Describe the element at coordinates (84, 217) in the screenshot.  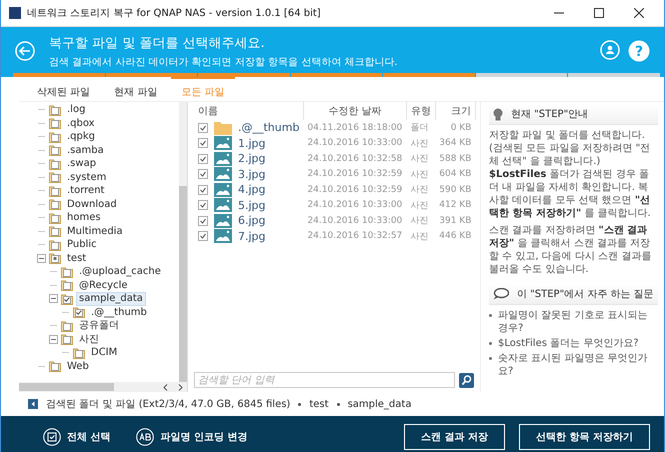
I see `tree-item: homes` at that location.